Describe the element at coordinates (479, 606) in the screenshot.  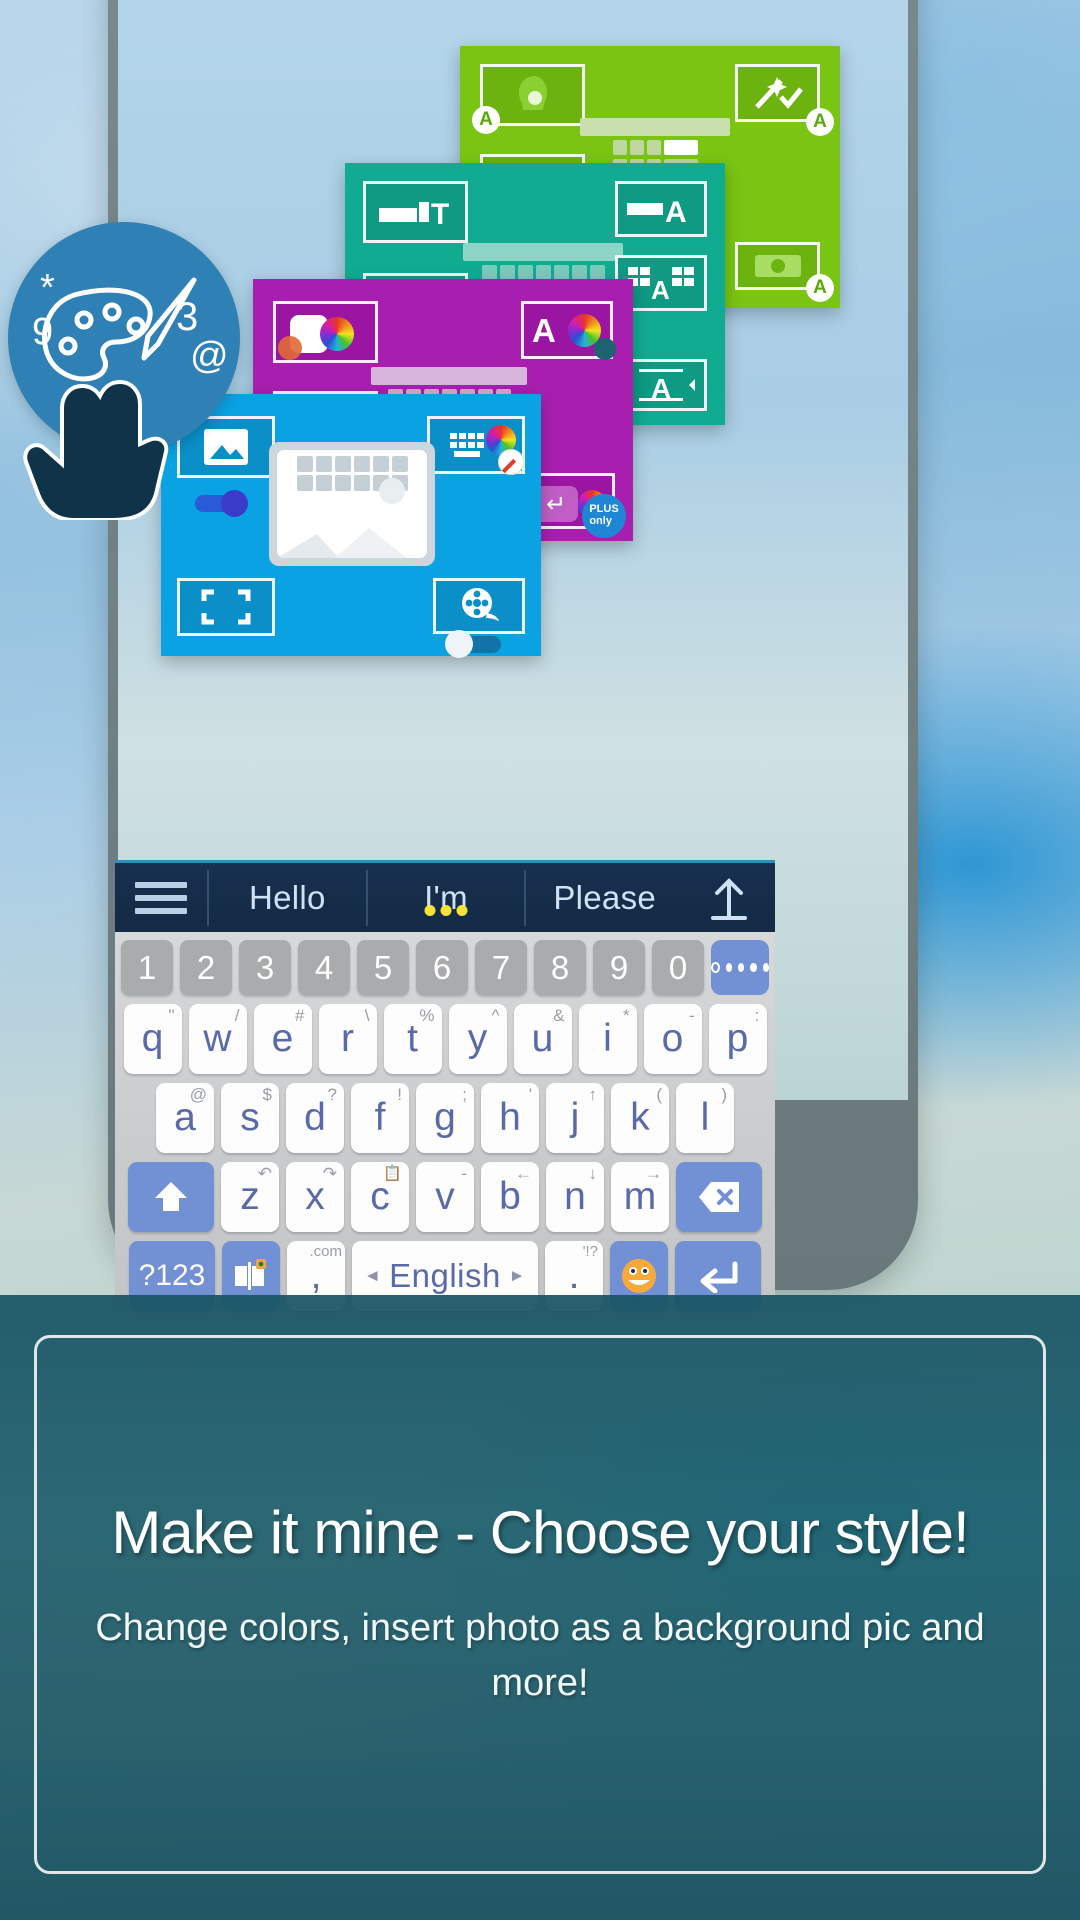
I see `film-reel-icon` at that location.